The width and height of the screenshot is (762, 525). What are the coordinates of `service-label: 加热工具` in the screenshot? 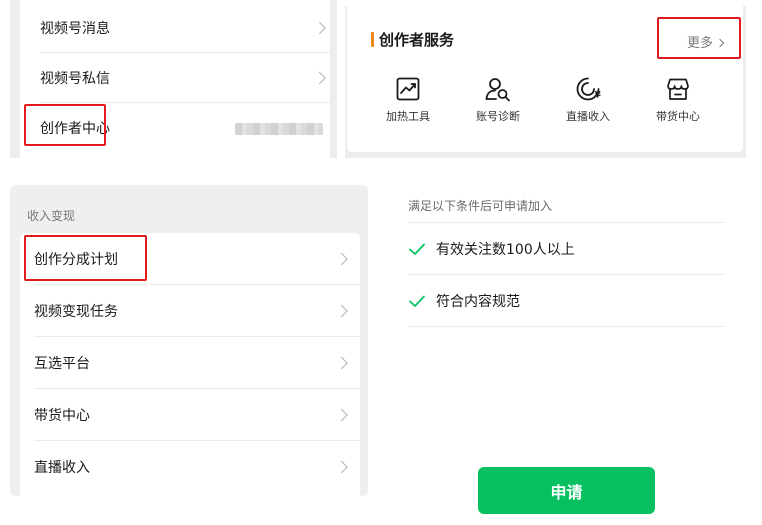 It's located at (408, 116).